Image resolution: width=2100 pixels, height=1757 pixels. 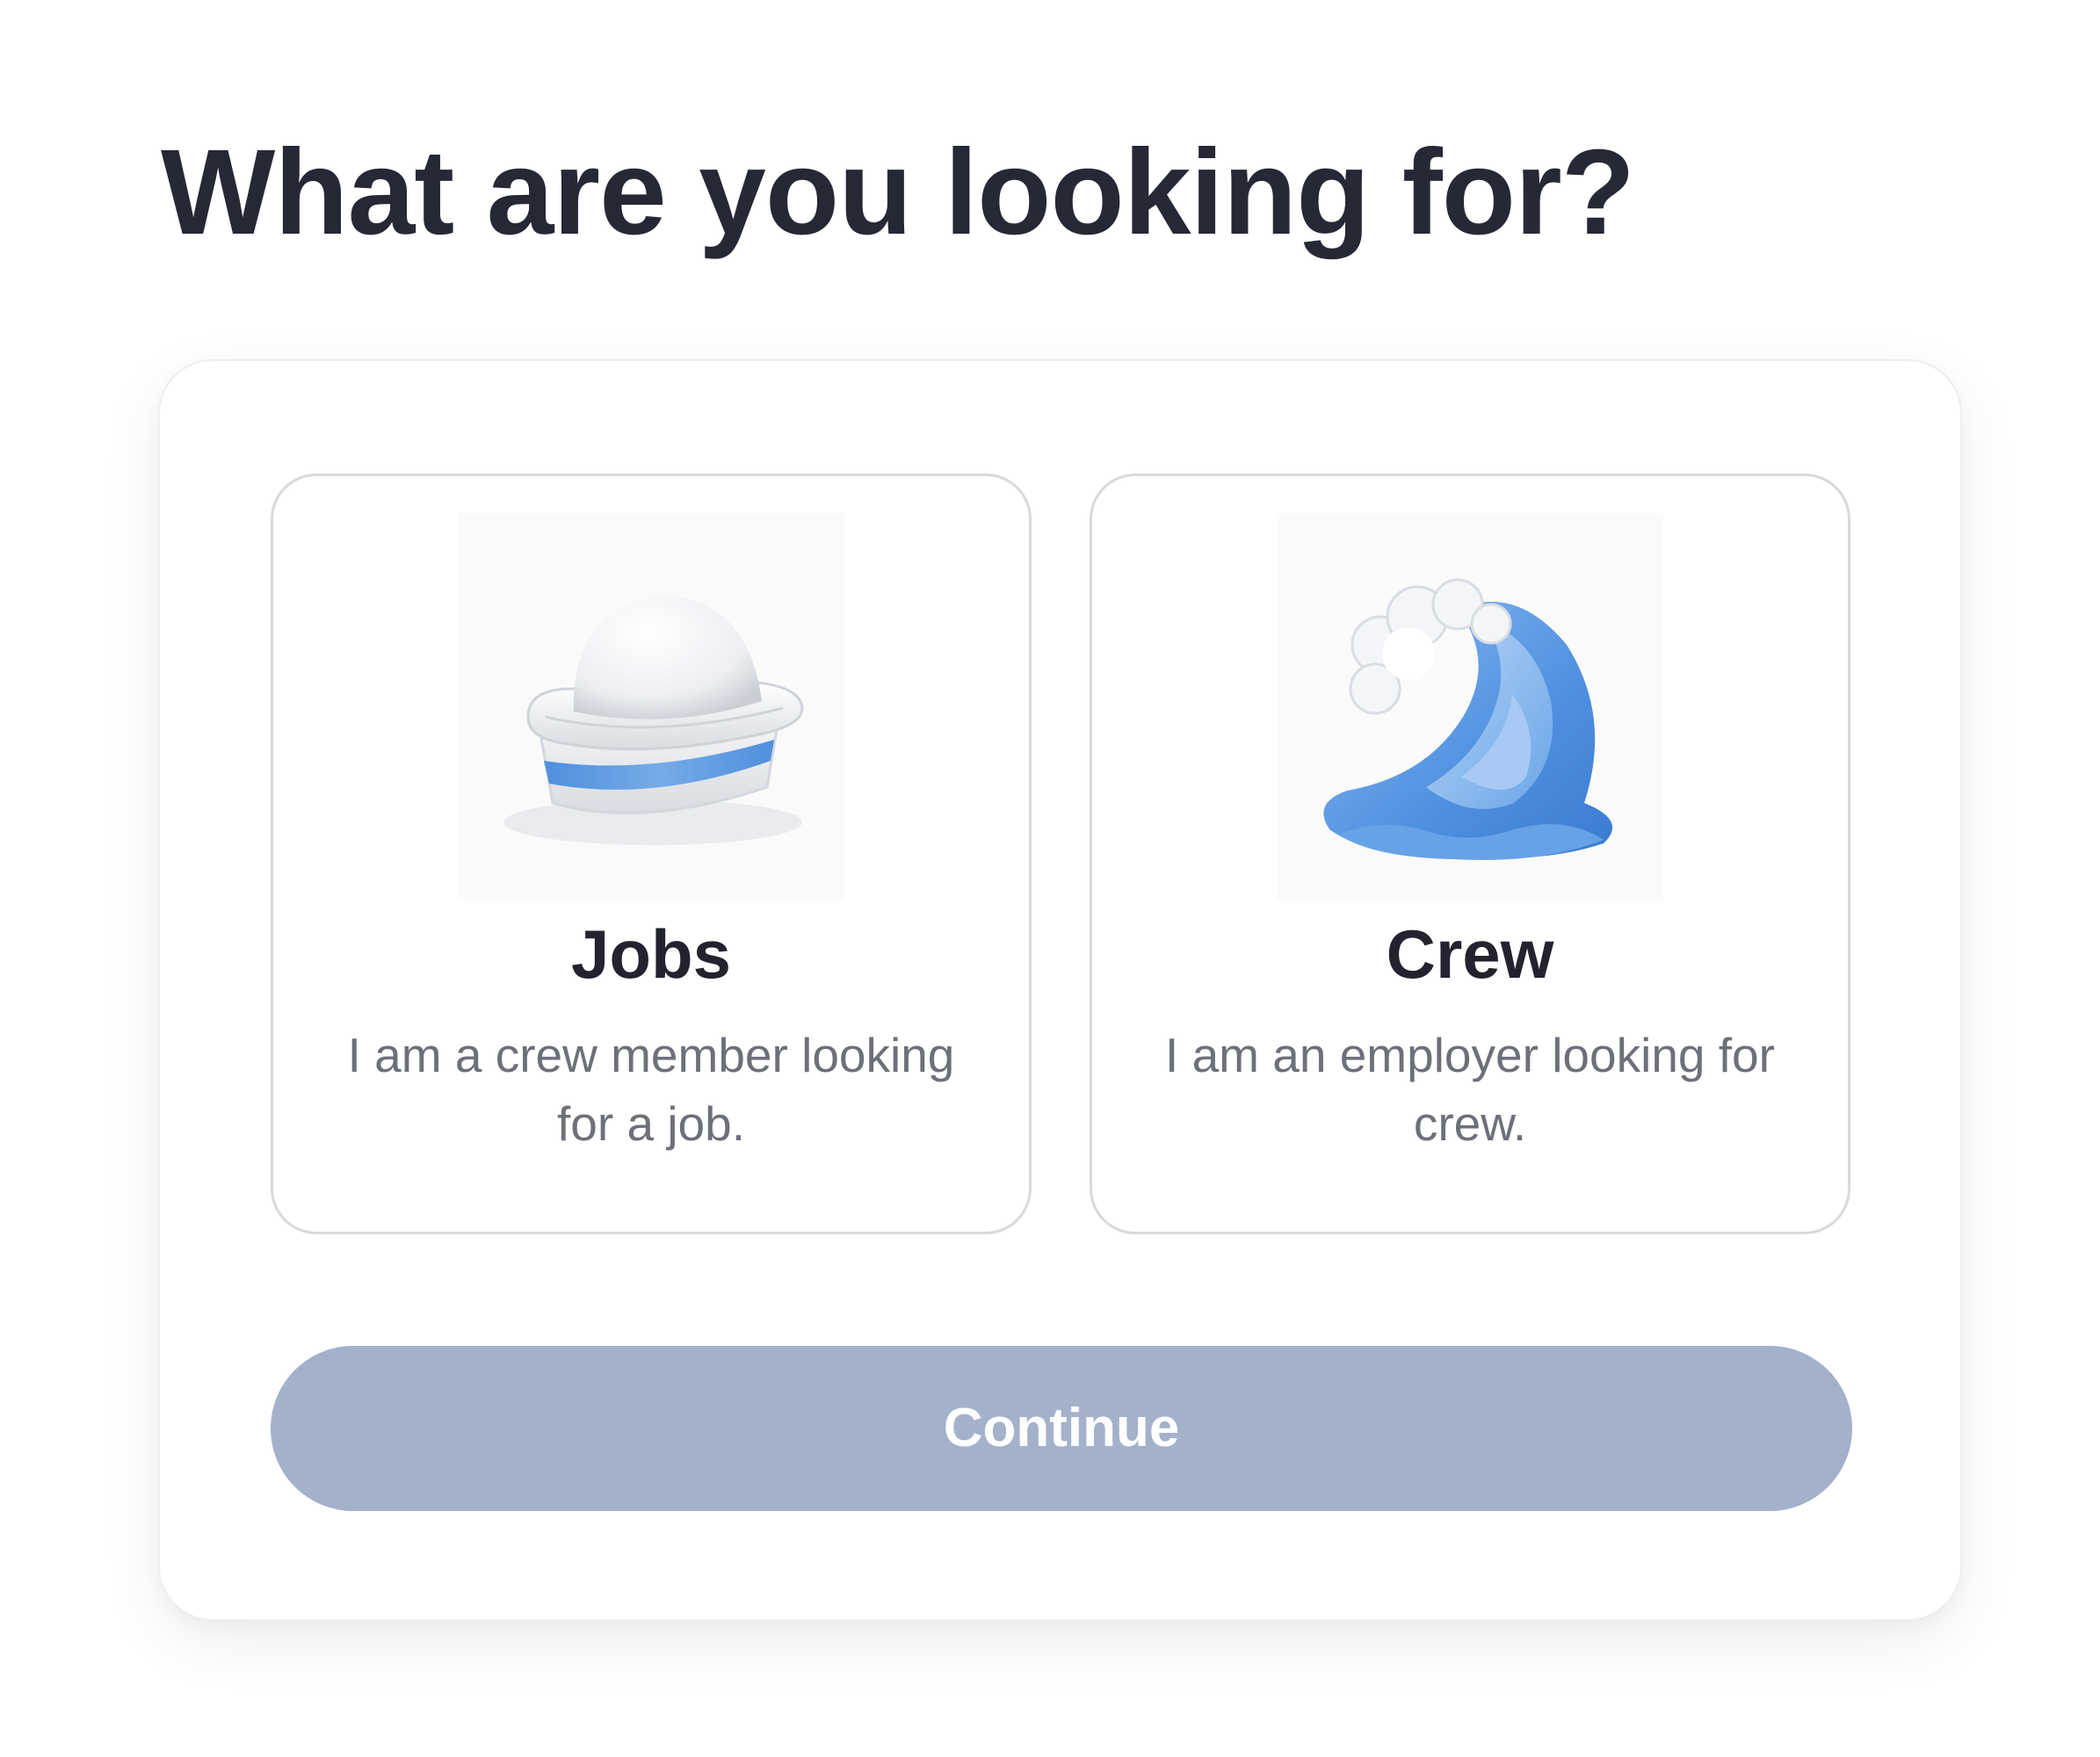 I want to click on option-description: I am an employer looking for crew., so click(x=1470, y=1089).